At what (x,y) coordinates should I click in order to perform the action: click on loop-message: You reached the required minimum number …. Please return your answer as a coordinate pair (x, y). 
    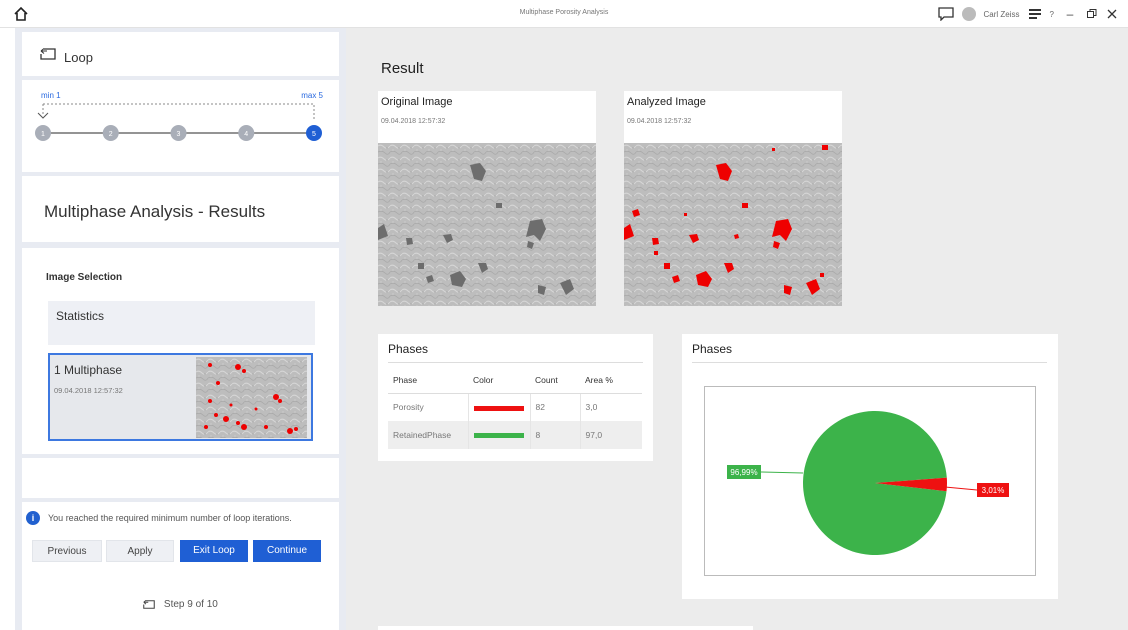
    Looking at the image, I should click on (170, 518).